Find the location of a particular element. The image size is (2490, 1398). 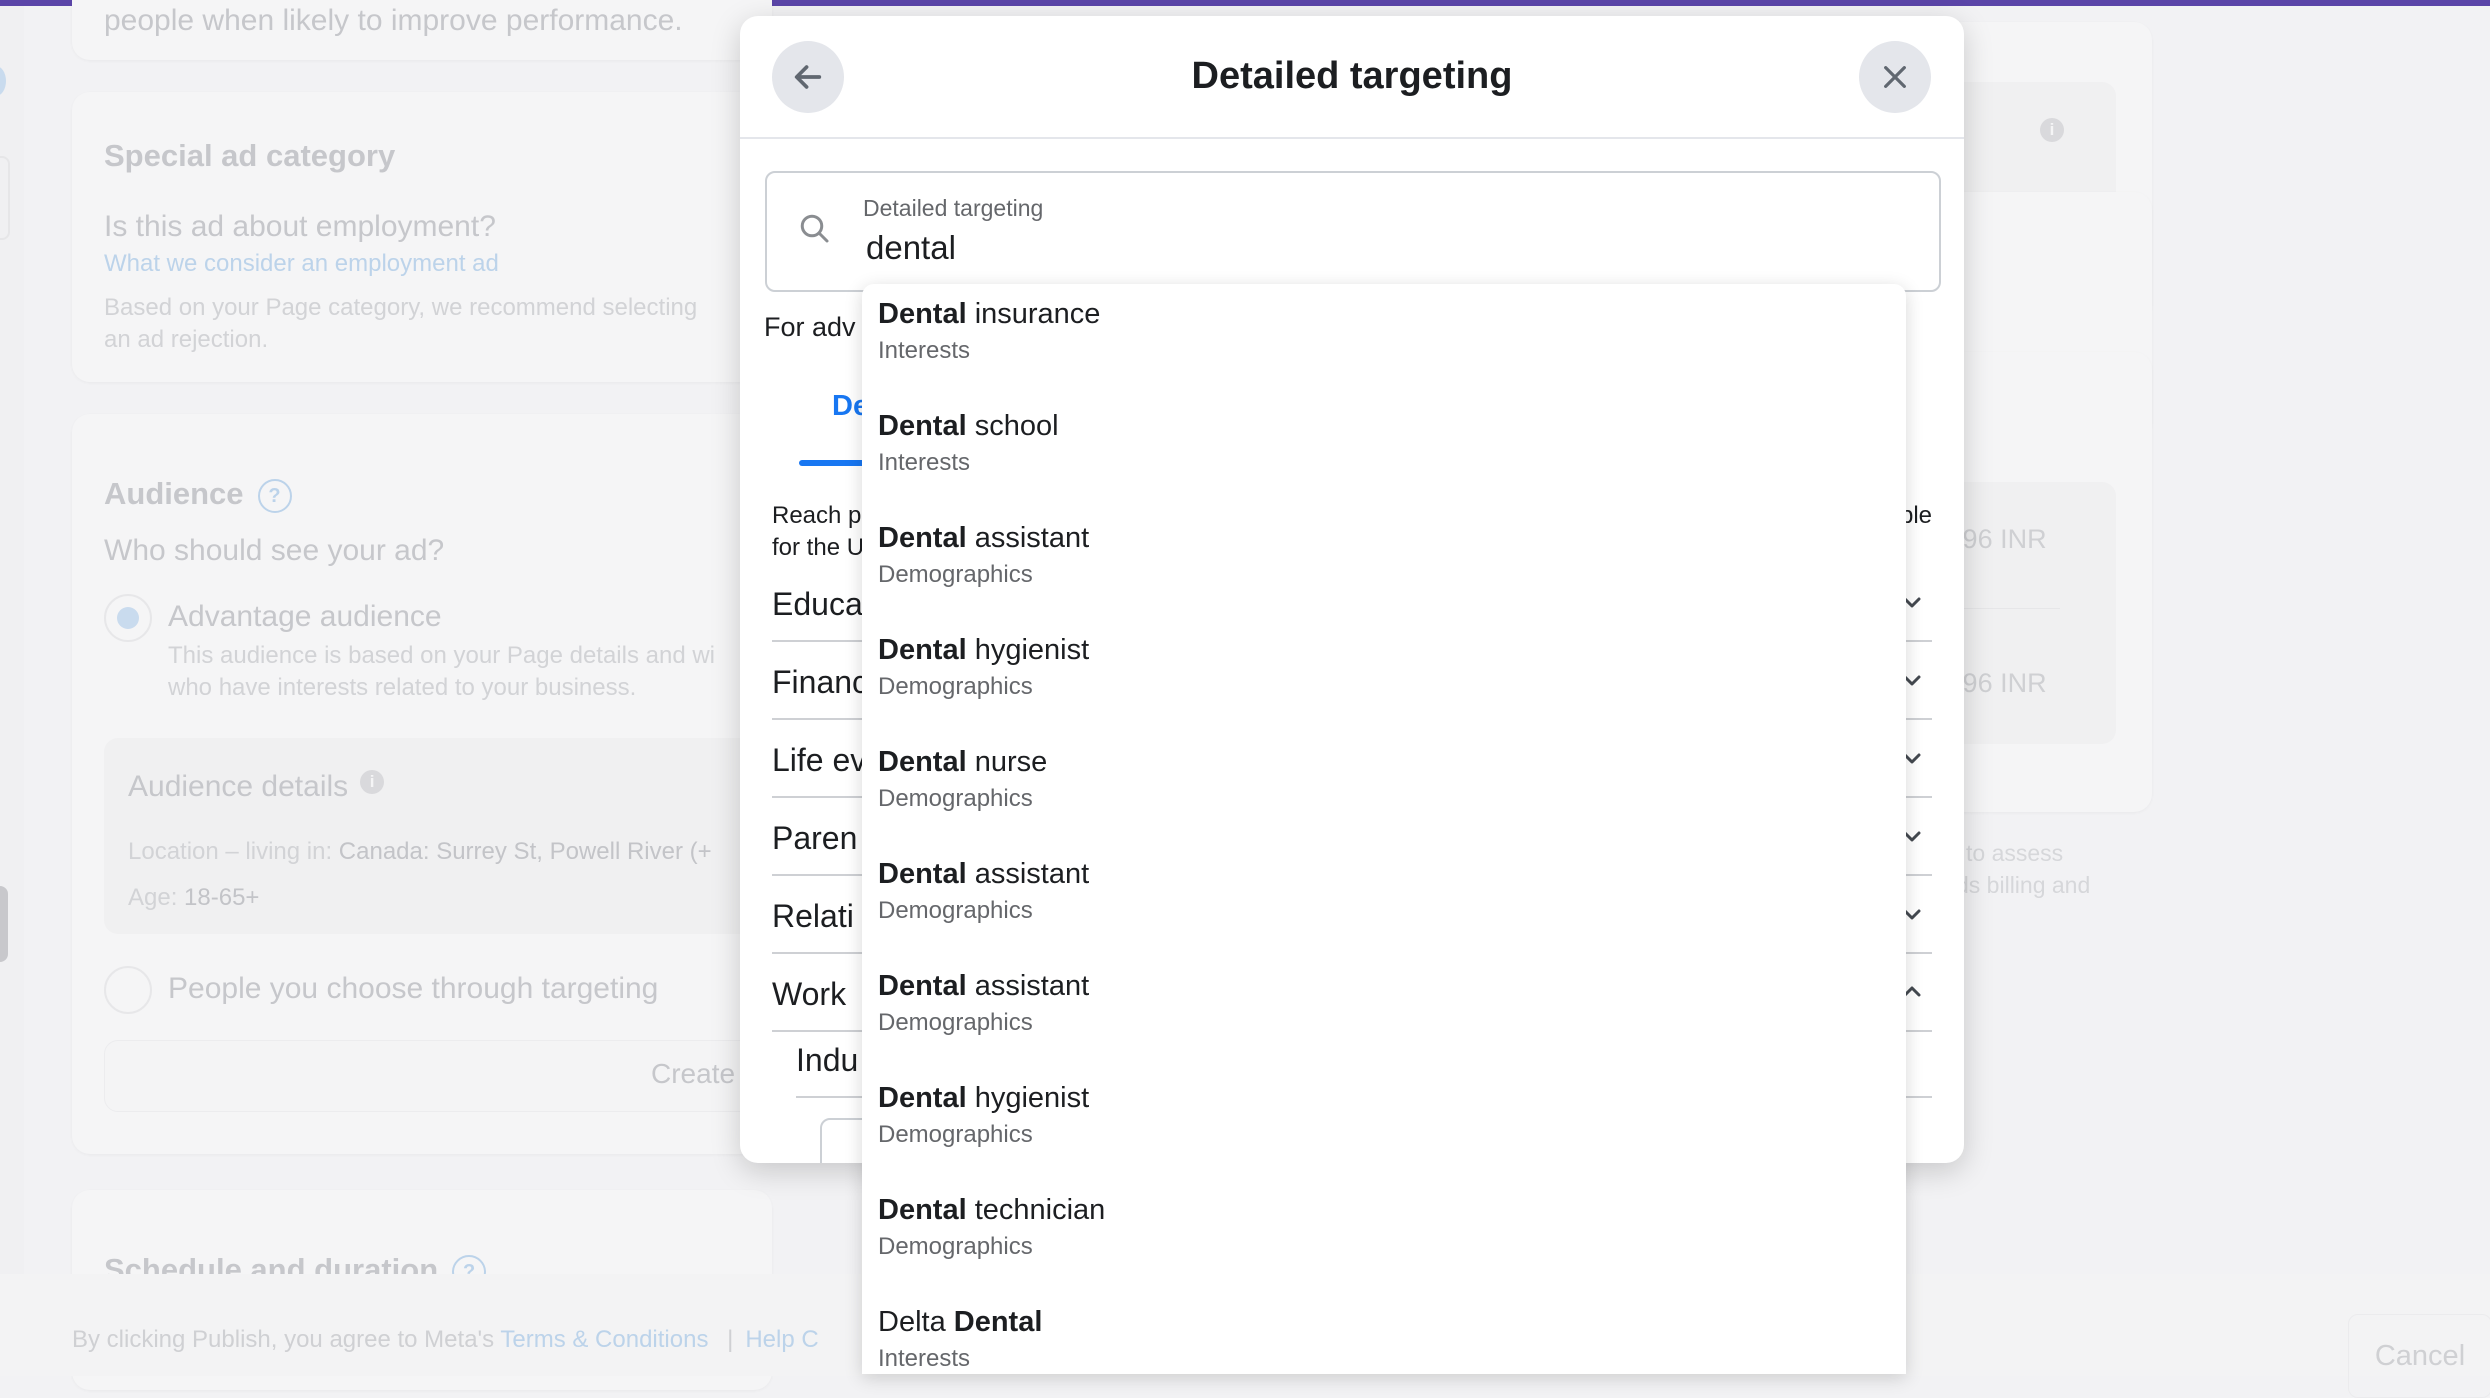

result-title: Dental hygienist is located at coordinates (983, 1098).